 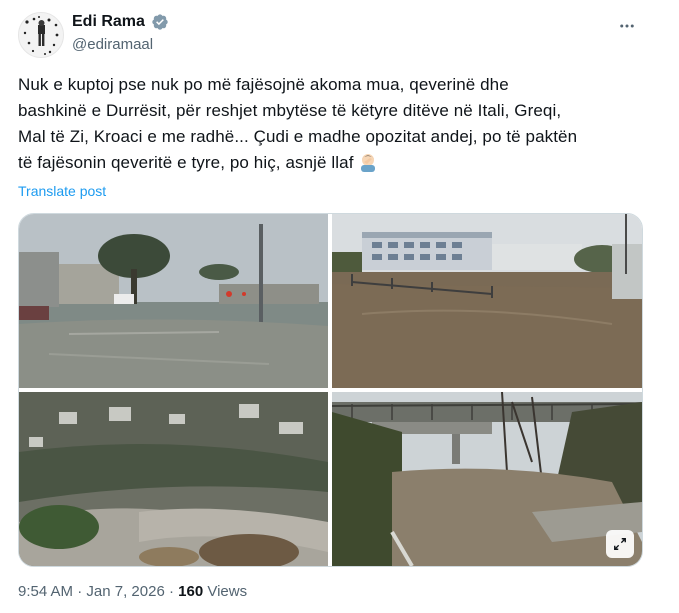 I want to click on avatar, so click(x=41, y=35).